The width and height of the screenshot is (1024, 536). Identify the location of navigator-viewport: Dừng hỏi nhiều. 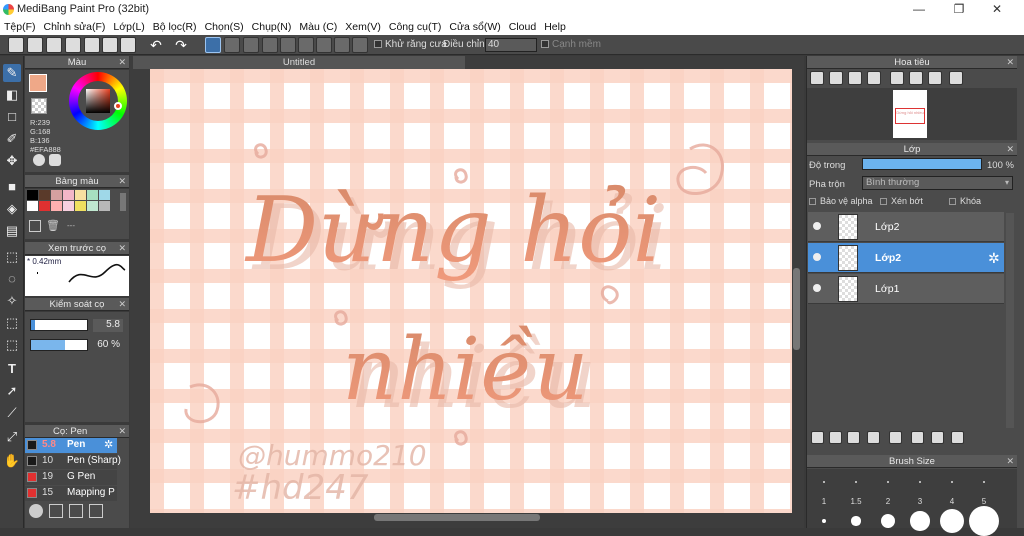
(910, 116).